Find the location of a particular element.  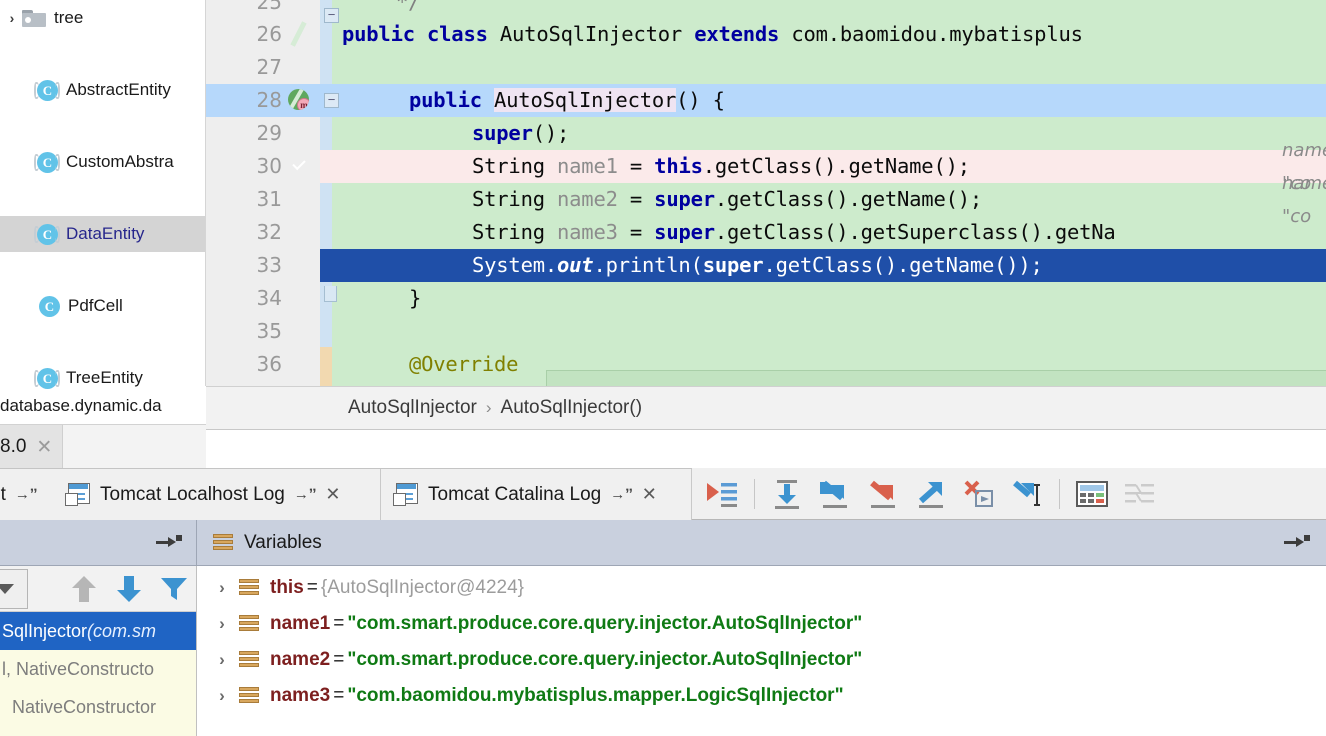

editor-line: 25 */ − is located at coordinates (766, 11).